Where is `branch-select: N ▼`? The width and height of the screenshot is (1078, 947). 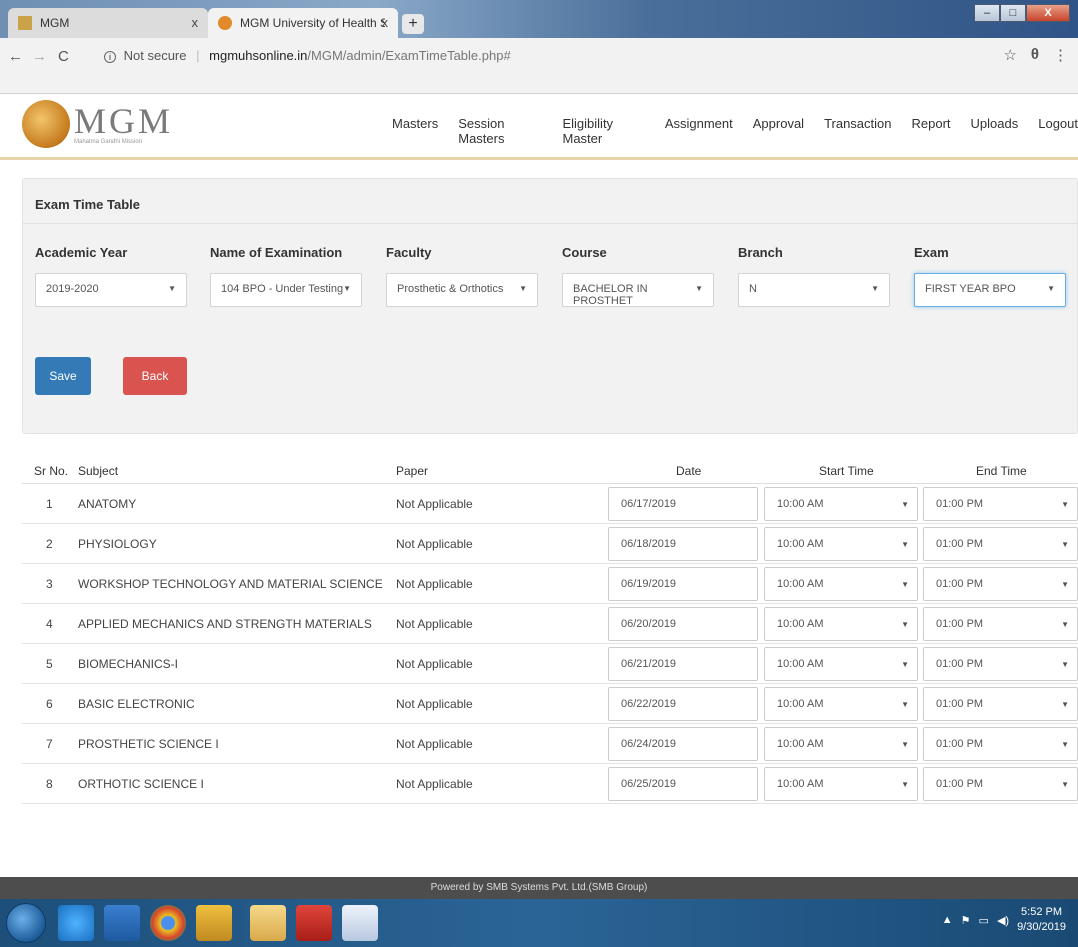
branch-select: N ▼ is located at coordinates (814, 290).